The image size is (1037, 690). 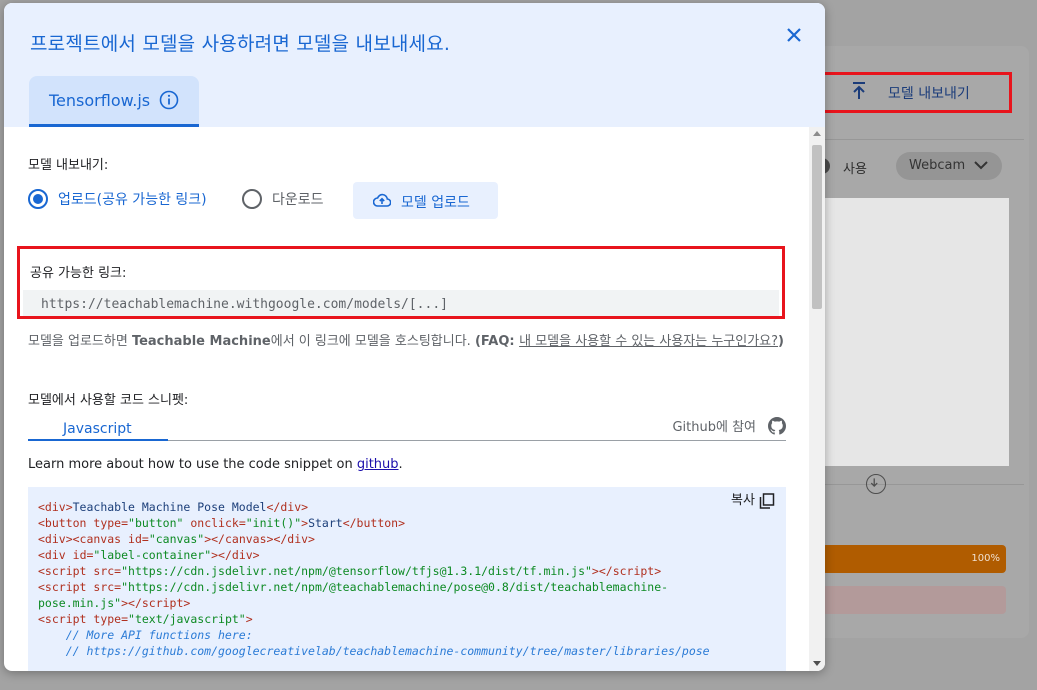 I want to click on export-model-label: 모델 내보내기, so click(x=929, y=94).